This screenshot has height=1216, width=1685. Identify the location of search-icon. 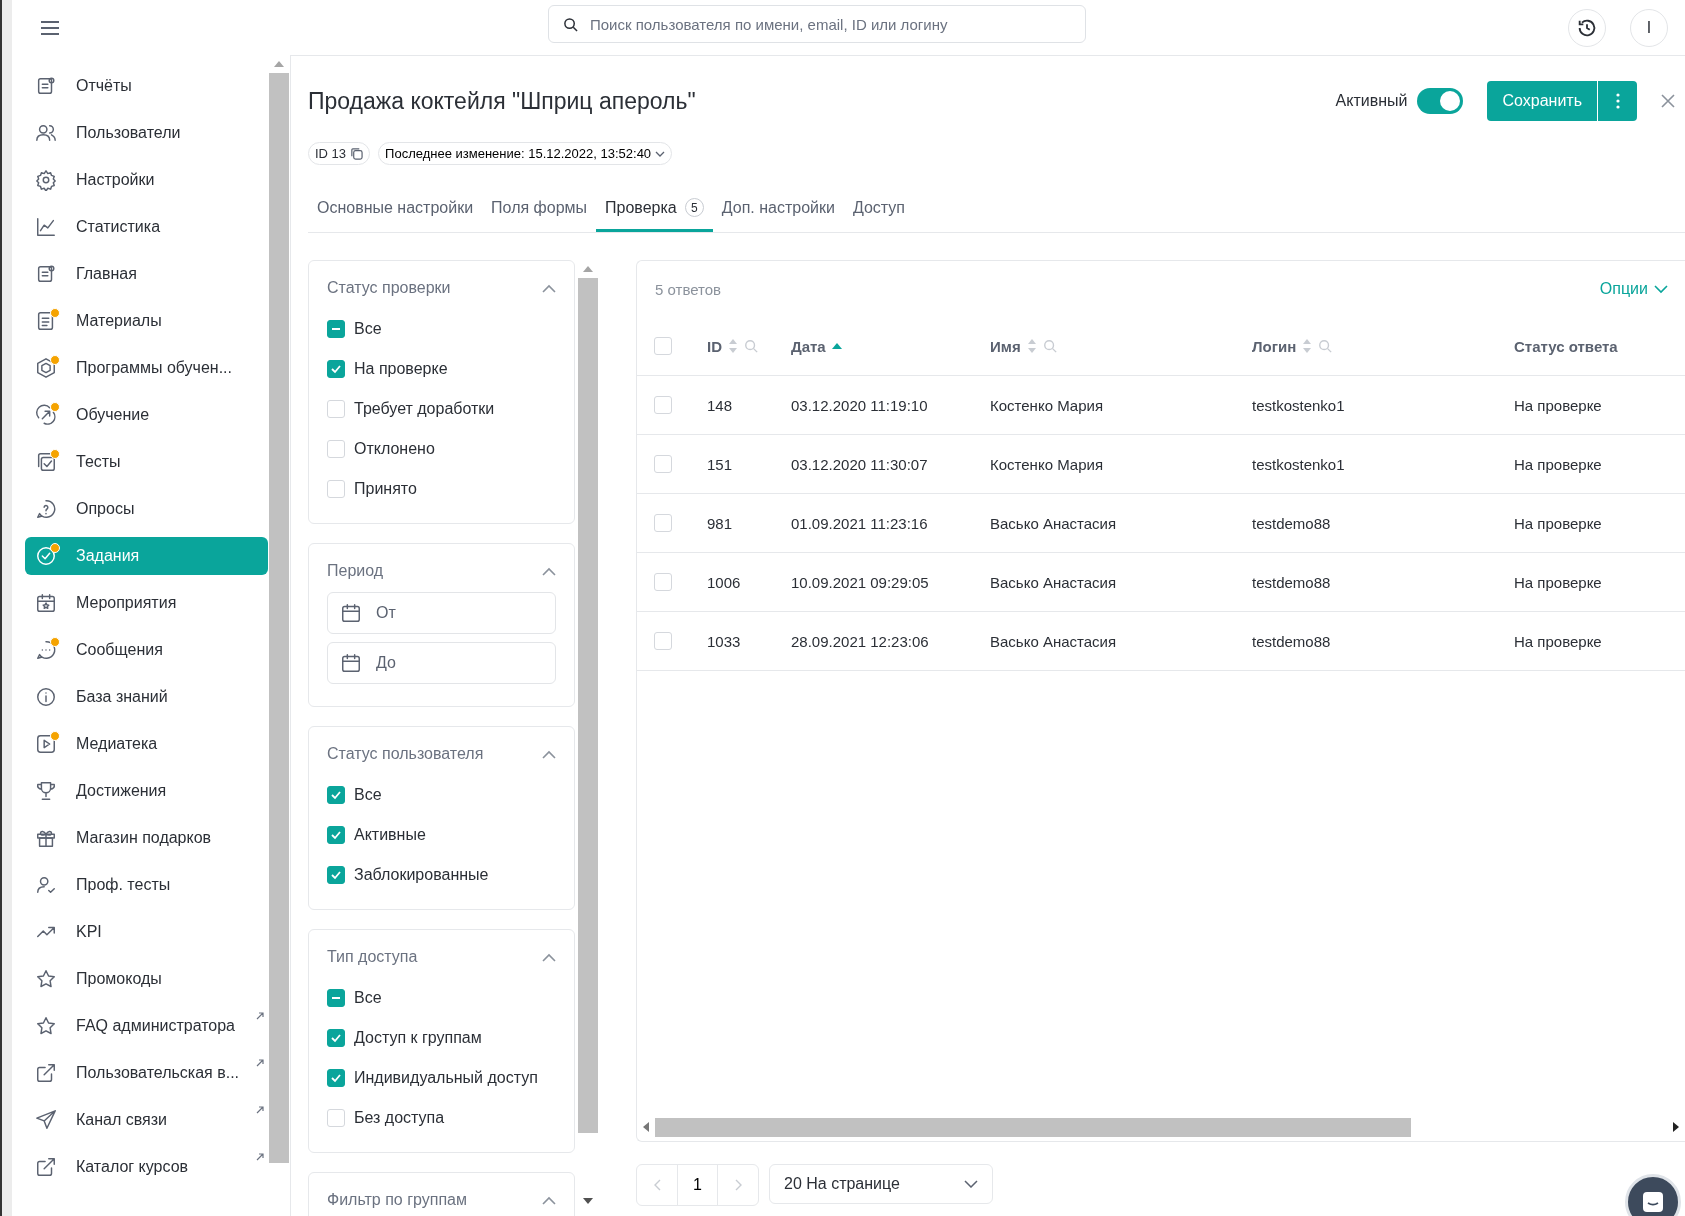
(570, 24).